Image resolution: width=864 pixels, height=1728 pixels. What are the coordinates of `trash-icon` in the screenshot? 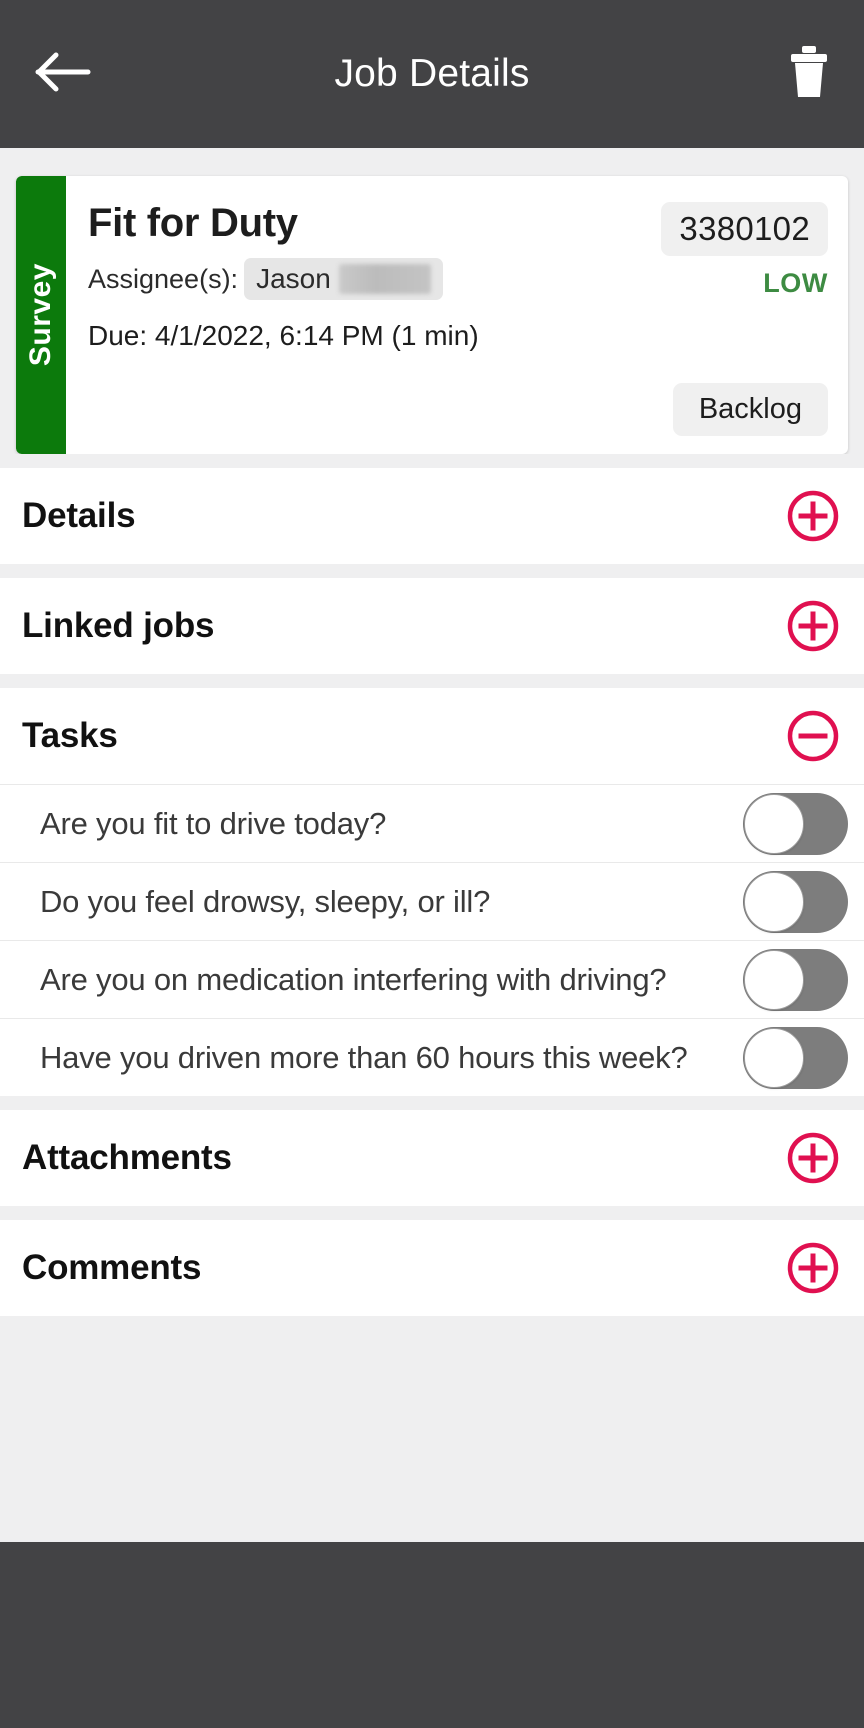 It's located at (809, 74).